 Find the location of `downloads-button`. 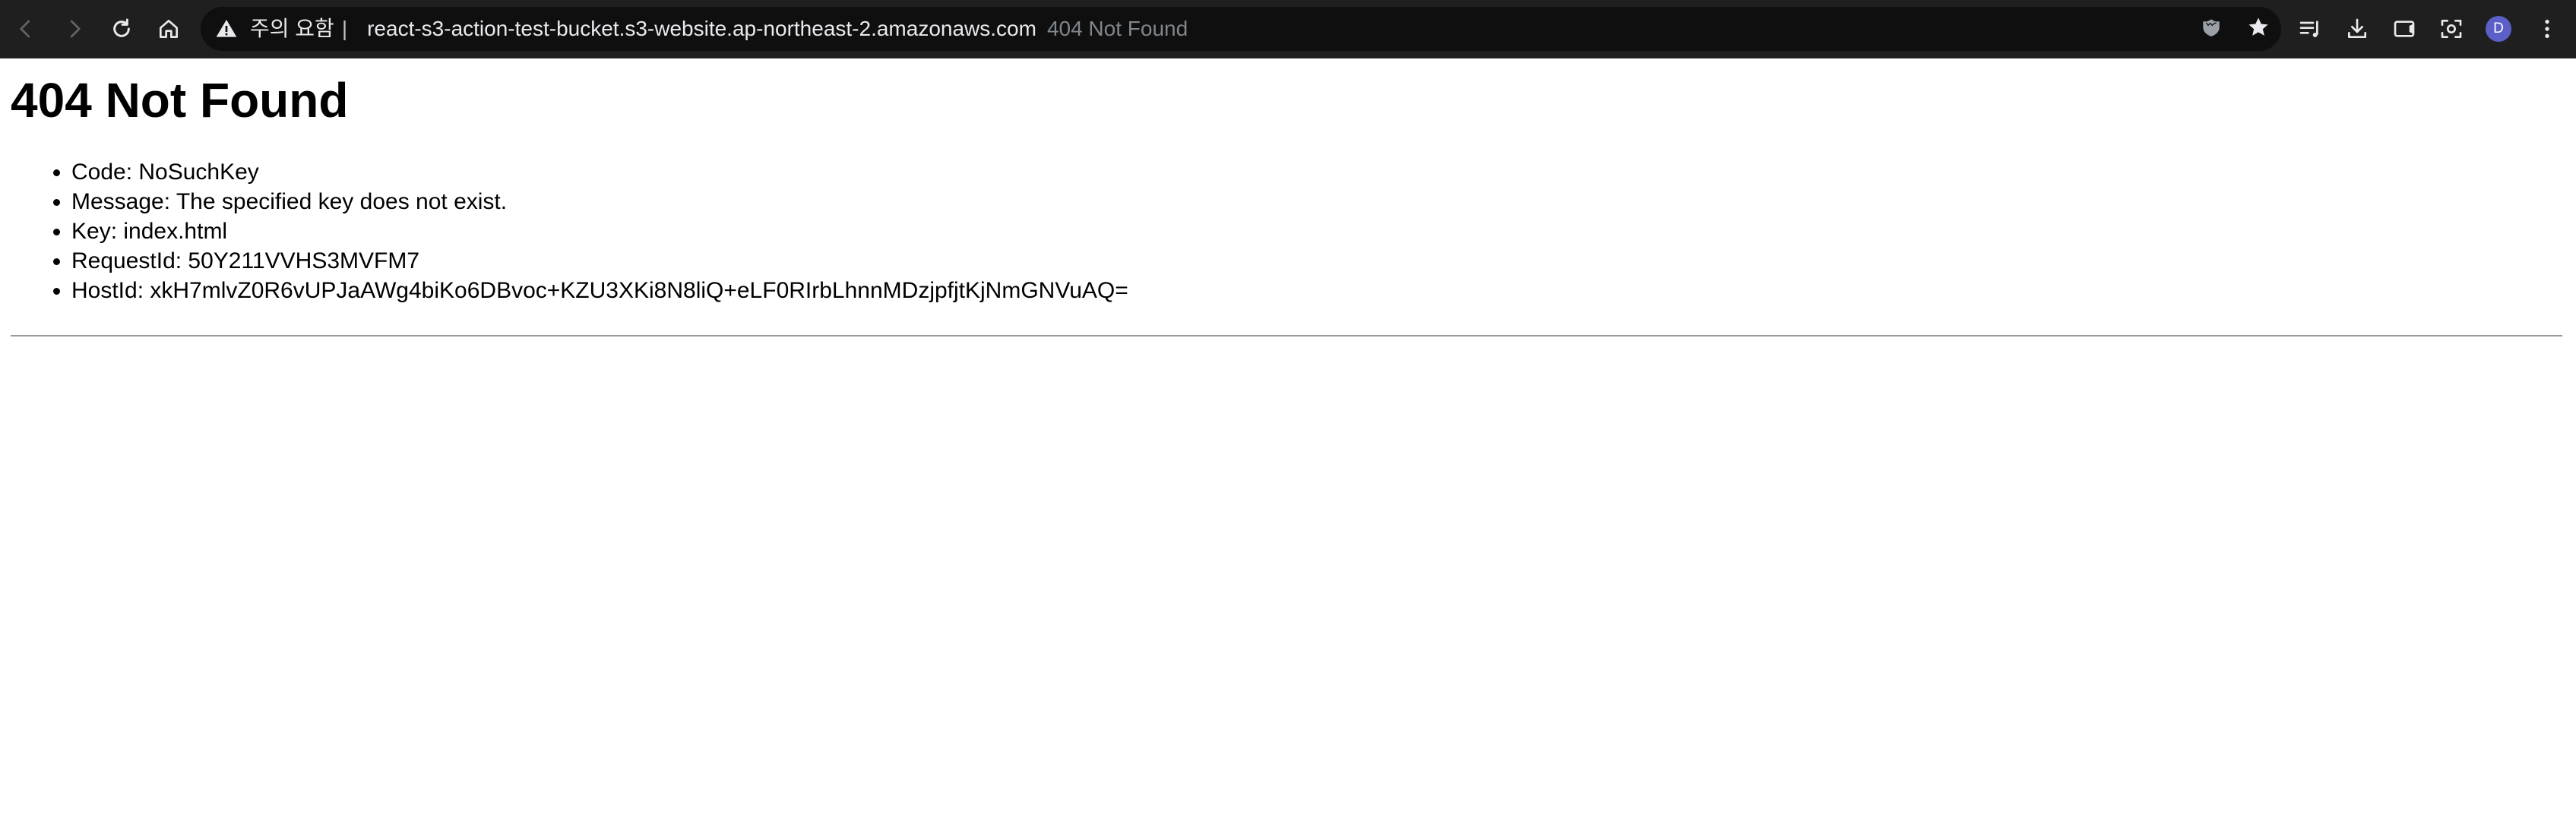

downloads-button is located at coordinates (2357, 29).